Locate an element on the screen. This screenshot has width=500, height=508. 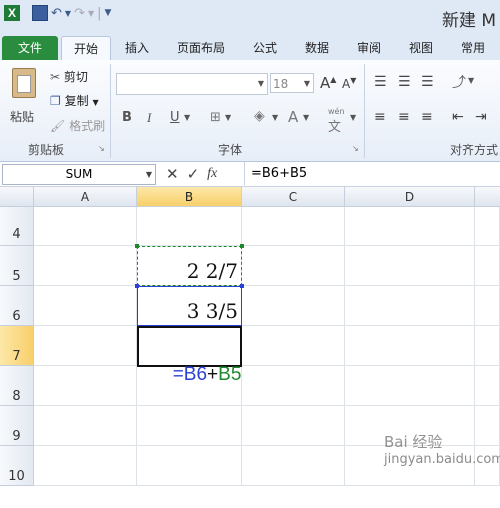
tab-file: 文件 is located at coordinates (30, 48).